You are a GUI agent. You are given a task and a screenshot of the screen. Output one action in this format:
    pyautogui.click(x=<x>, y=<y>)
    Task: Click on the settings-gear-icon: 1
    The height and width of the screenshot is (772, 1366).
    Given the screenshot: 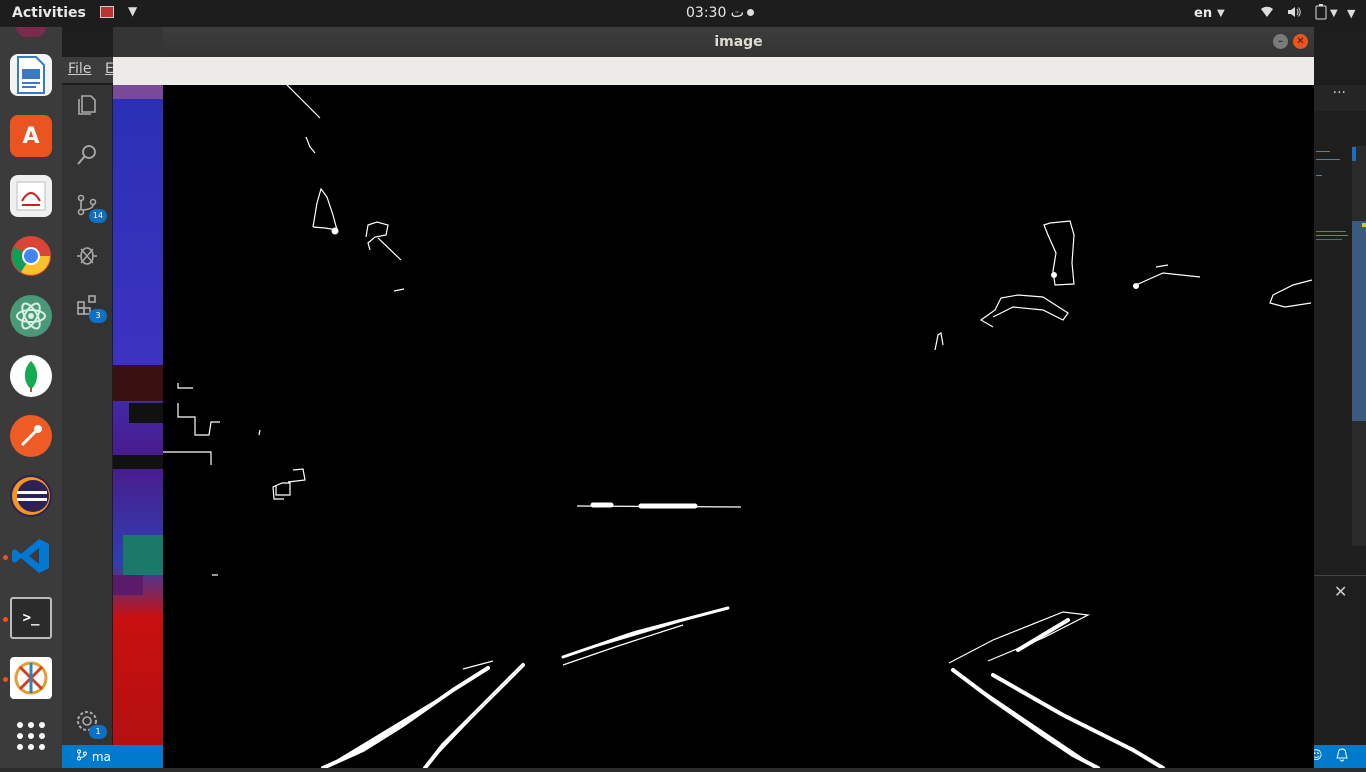 What is the action you would take?
    pyautogui.click(x=91, y=724)
    